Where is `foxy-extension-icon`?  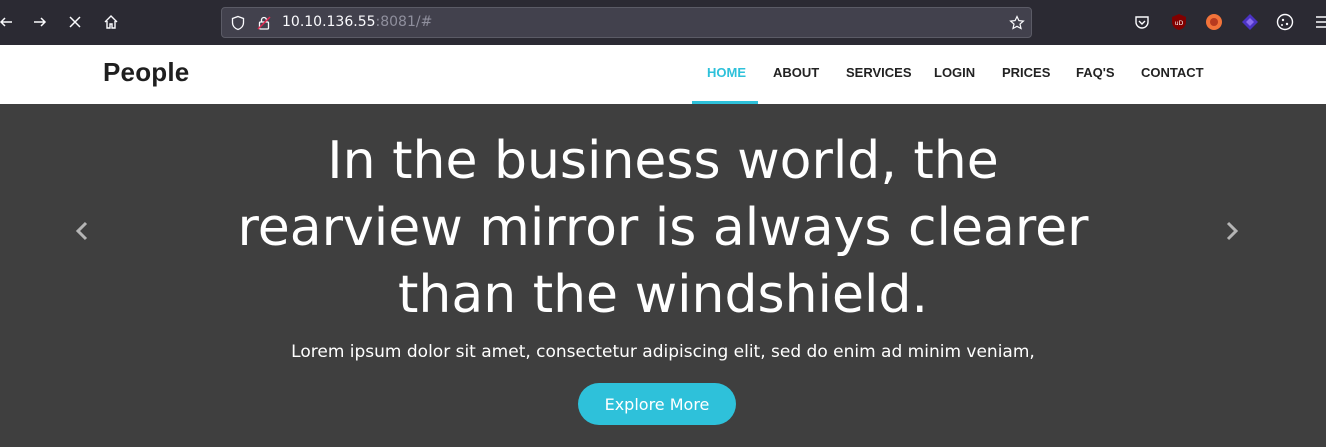 foxy-extension-icon is located at coordinates (1214, 22).